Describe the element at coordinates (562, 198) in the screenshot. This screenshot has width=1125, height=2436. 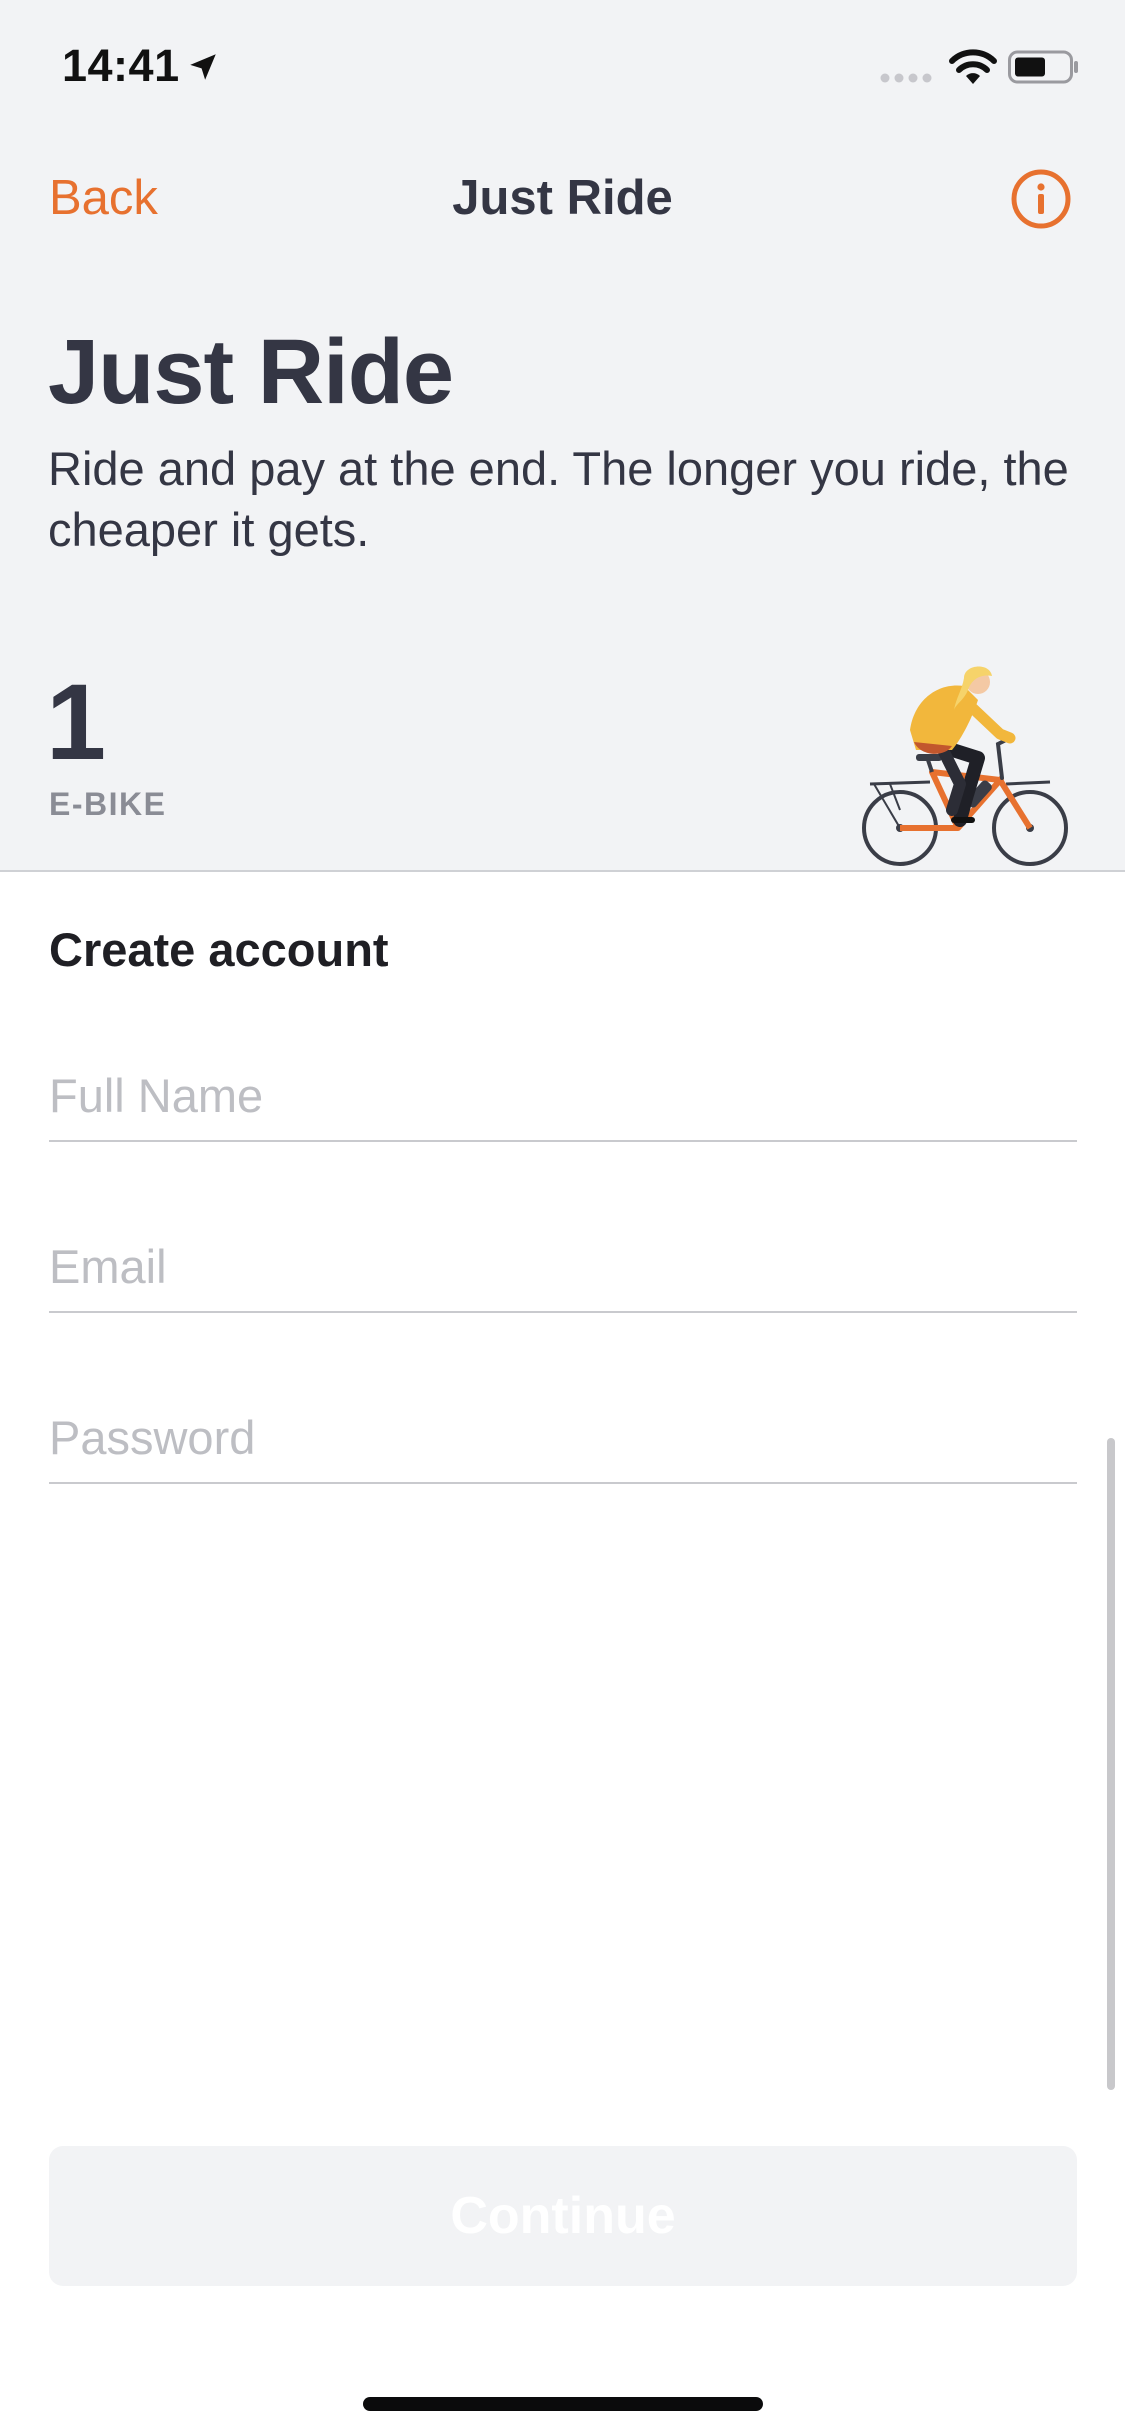
I see `nav-title: Just Ride` at that location.